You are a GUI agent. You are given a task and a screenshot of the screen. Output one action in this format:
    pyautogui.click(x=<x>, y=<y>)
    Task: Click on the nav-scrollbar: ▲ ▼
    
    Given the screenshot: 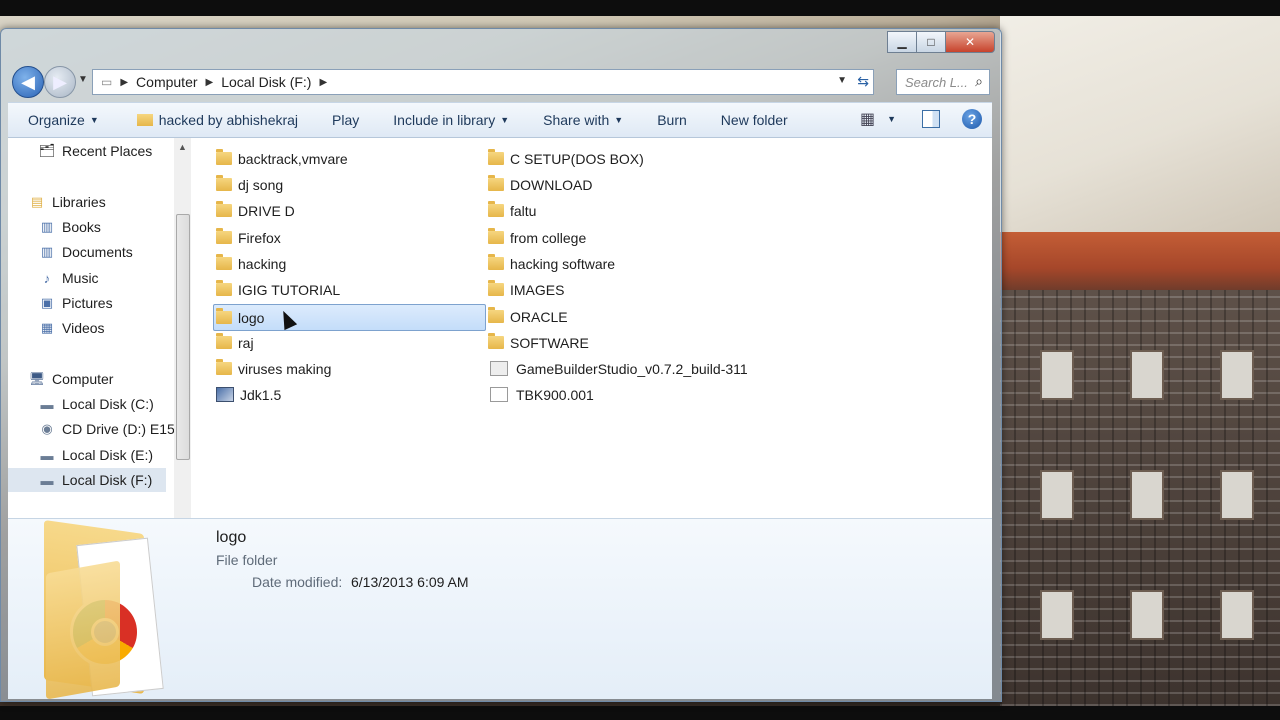 What is the action you would take?
    pyautogui.click(x=182, y=341)
    